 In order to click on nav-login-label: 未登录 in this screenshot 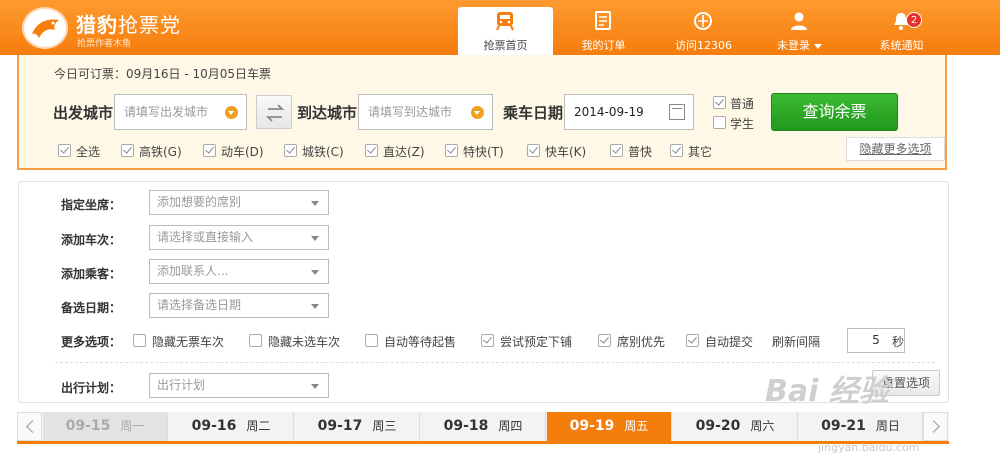, I will do `click(799, 45)`.